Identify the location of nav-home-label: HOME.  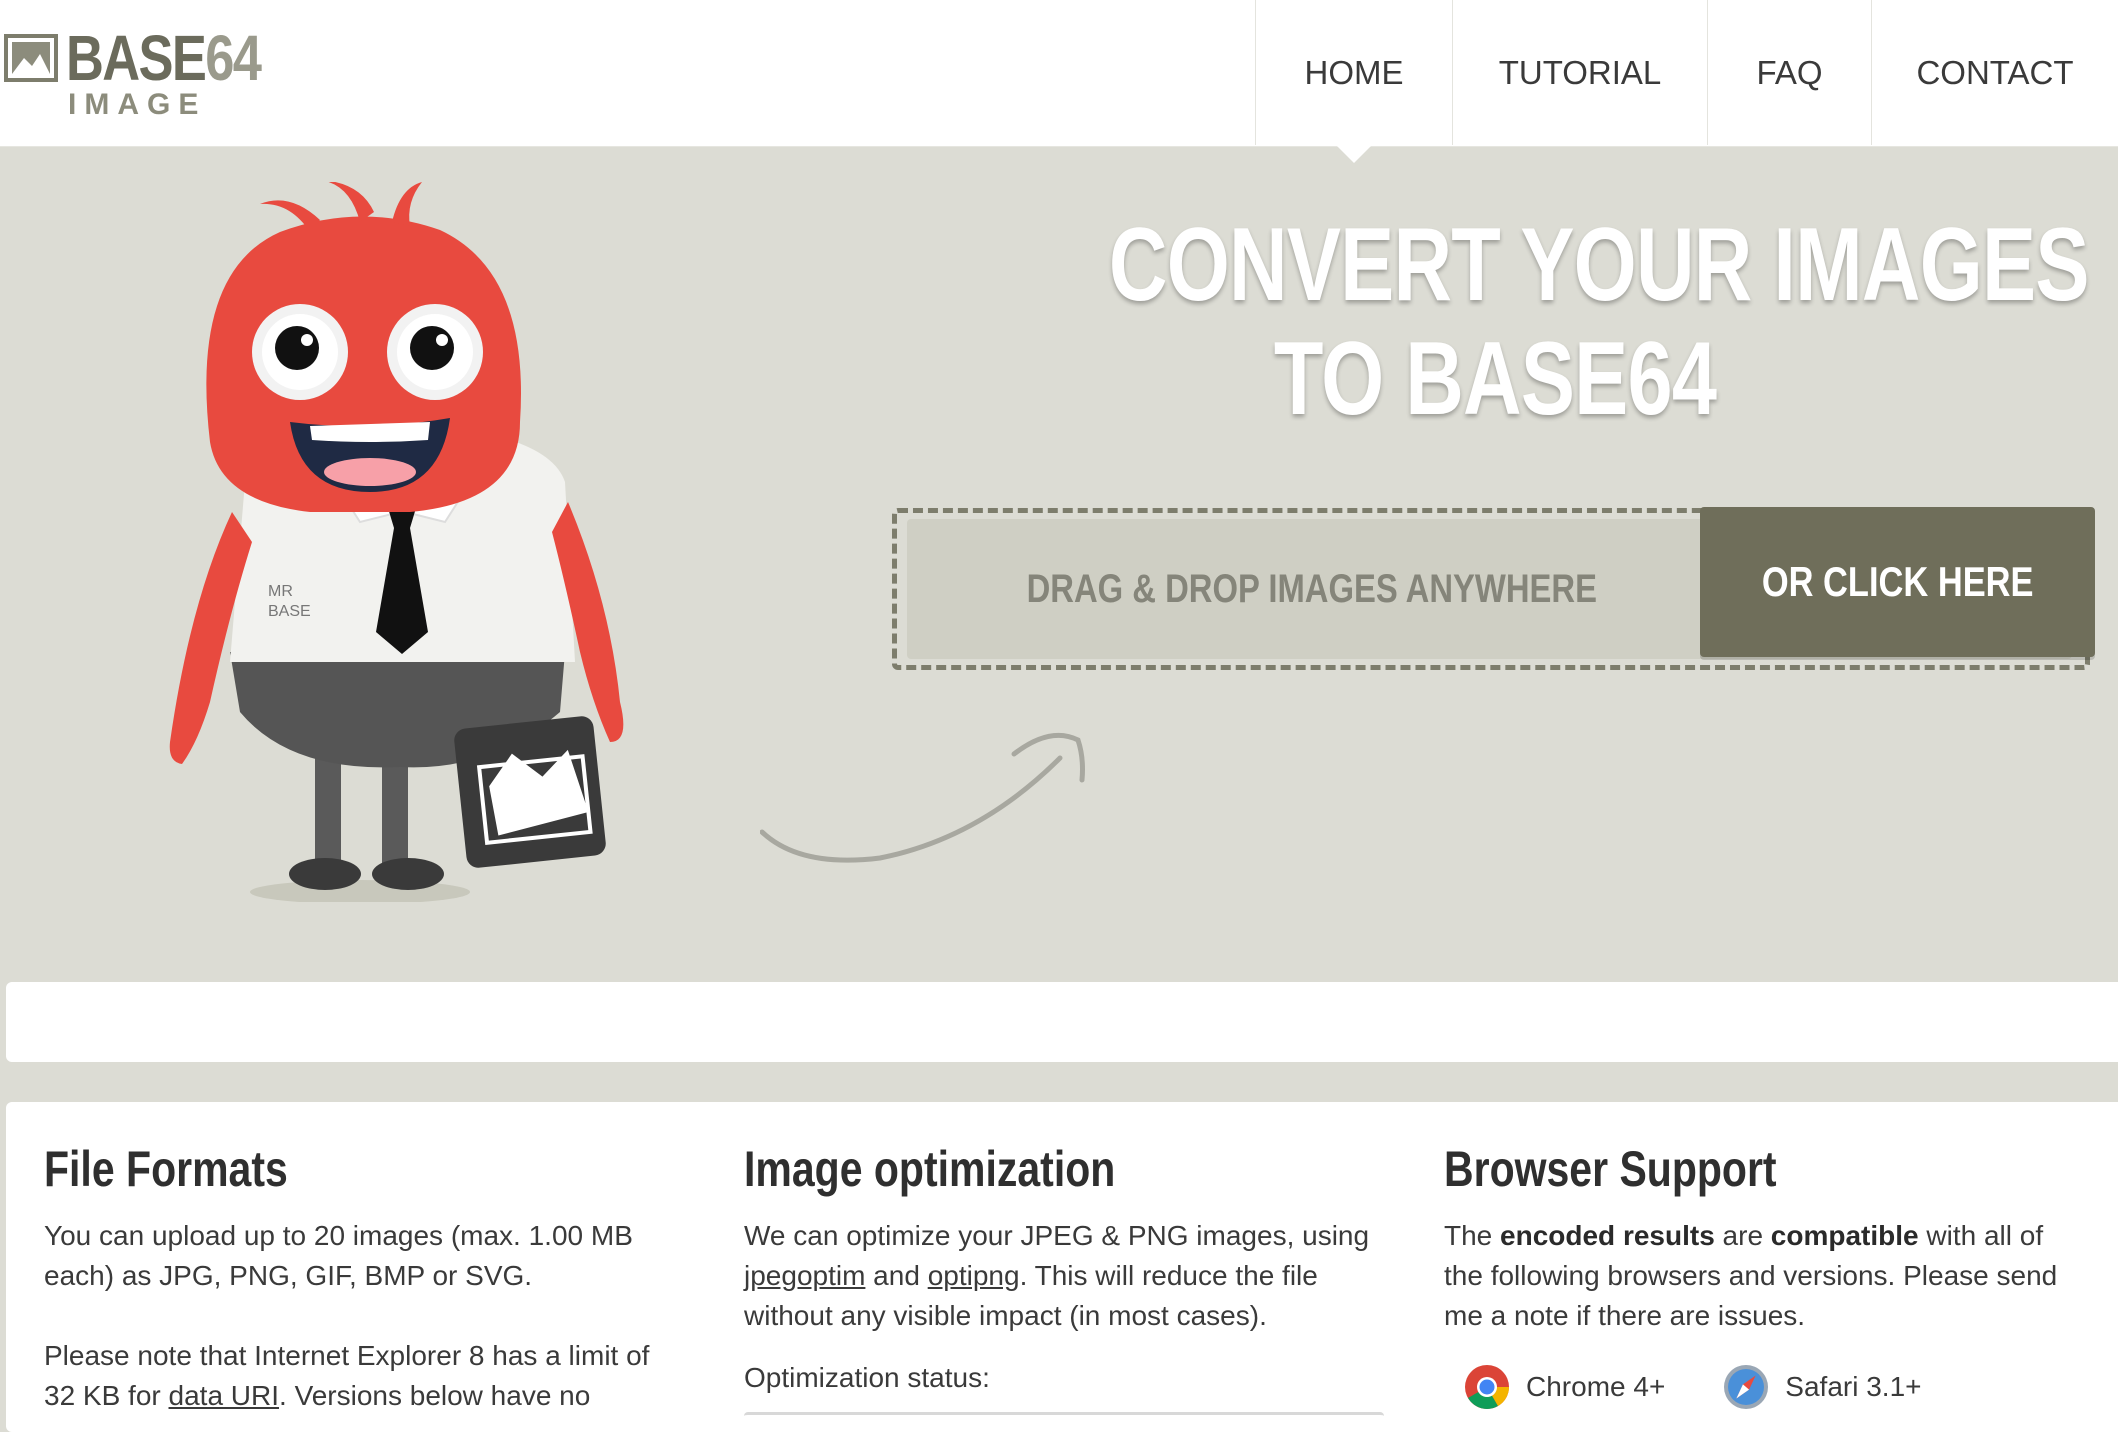
(1354, 72).